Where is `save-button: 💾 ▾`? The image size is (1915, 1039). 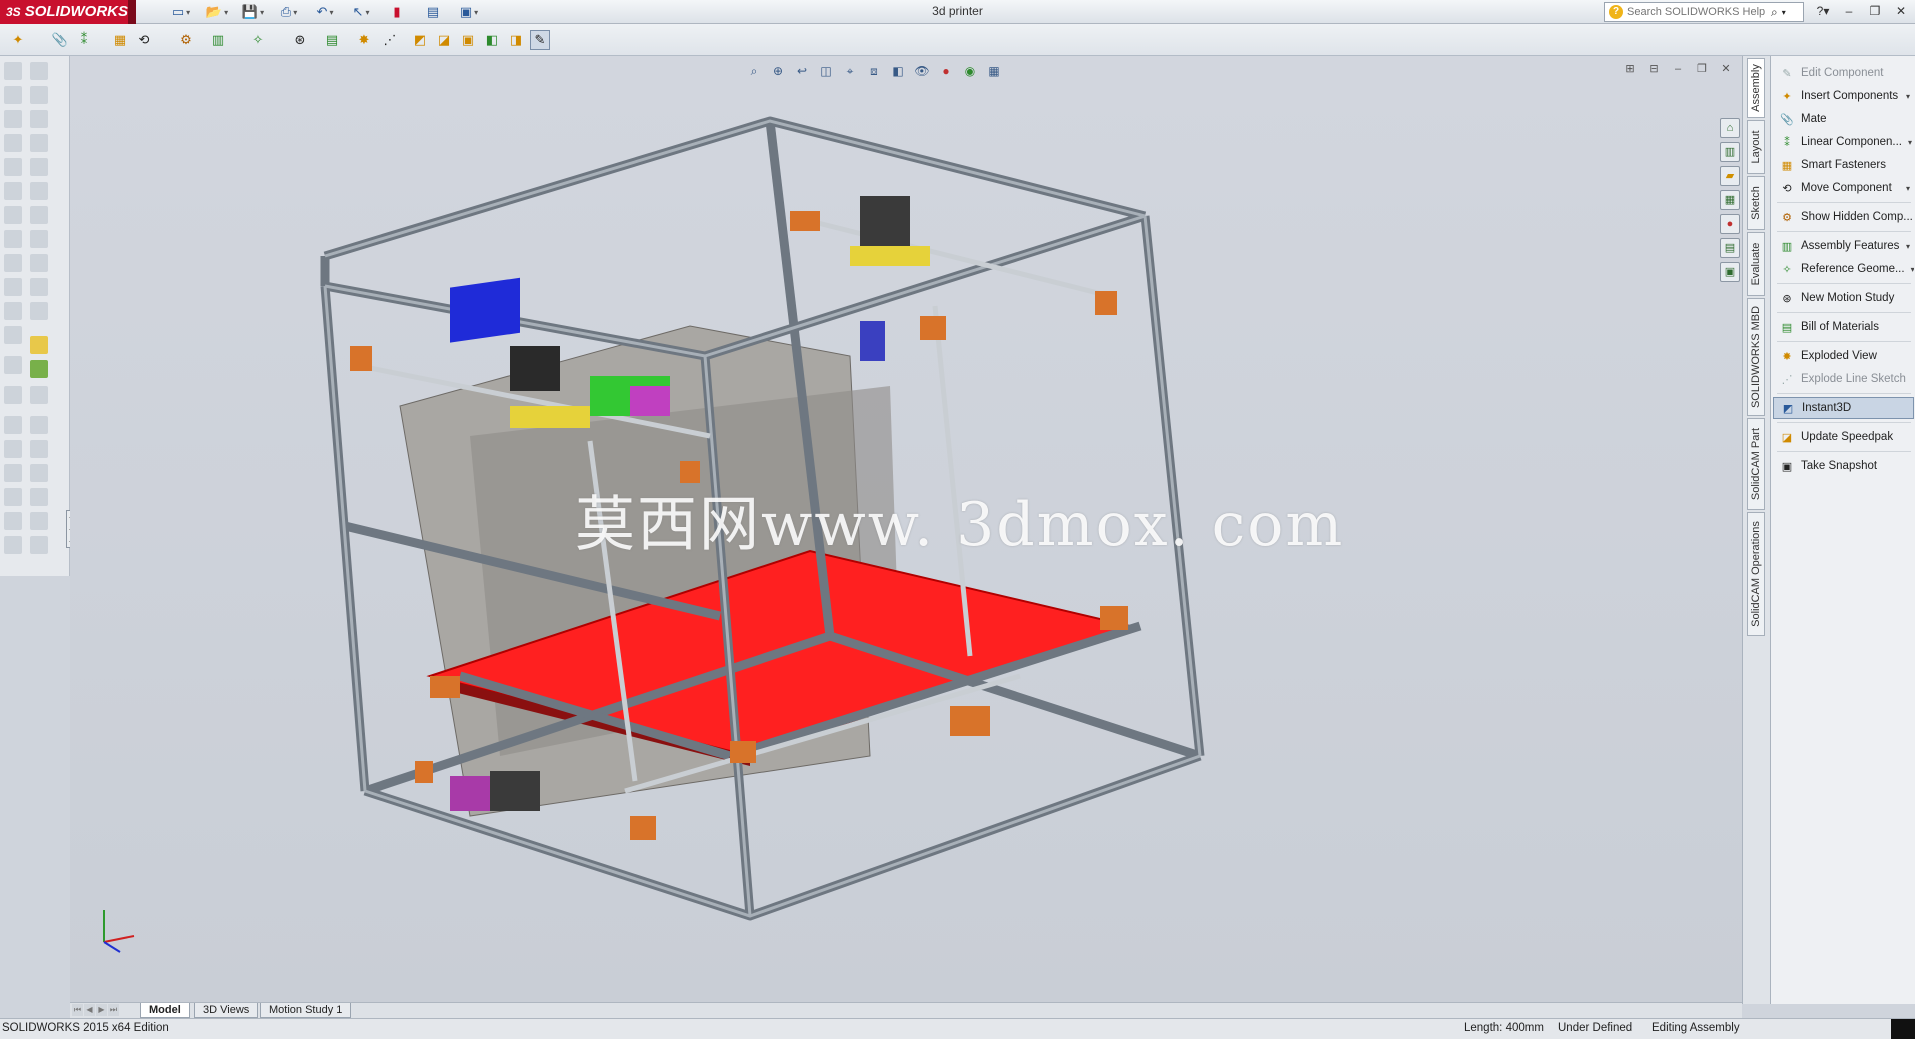
save-button: 💾 ▾ is located at coordinates (253, 12).